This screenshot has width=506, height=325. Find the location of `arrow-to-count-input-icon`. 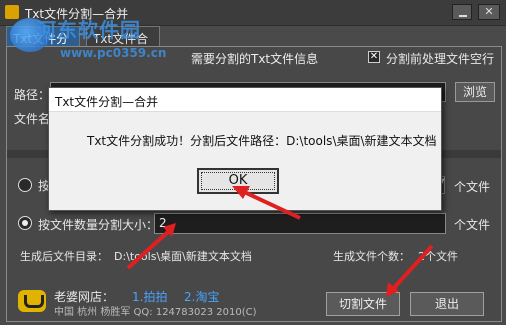

arrow-to-count-input-icon is located at coordinates (151, 246).